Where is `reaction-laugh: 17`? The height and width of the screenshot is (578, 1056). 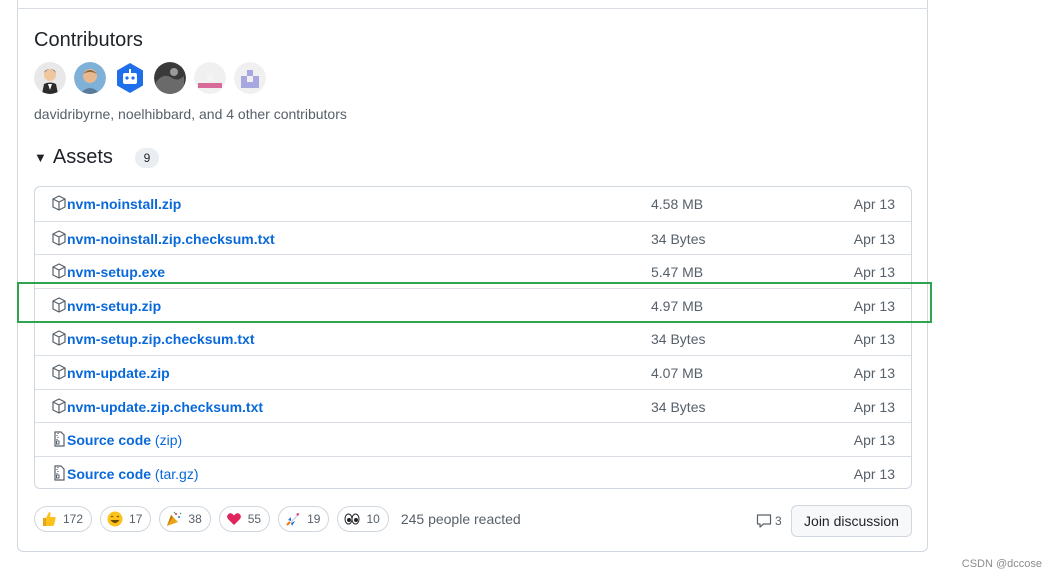 reaction-laugh: 17 is located at coordinates (126, 519).